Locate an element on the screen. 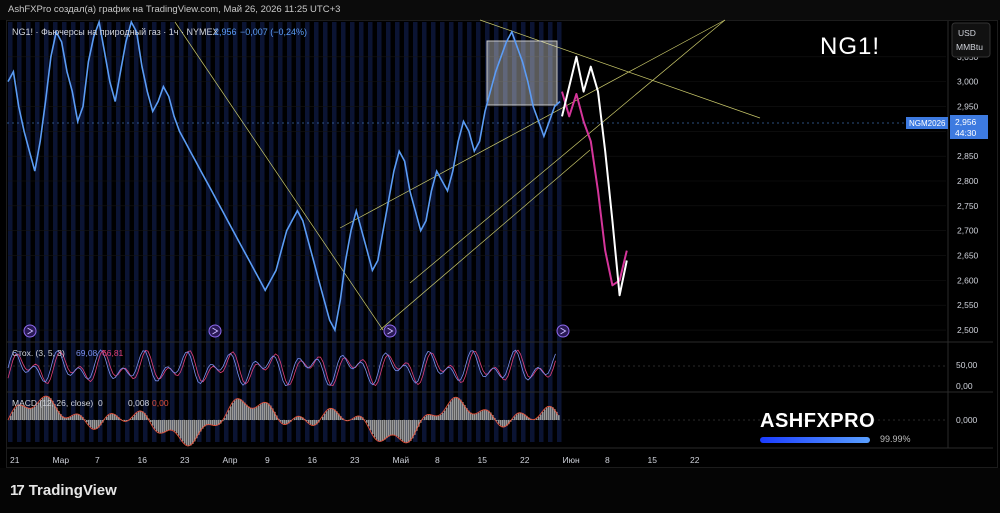  time-tick-label: 15 is located at coordinates (653, 460).